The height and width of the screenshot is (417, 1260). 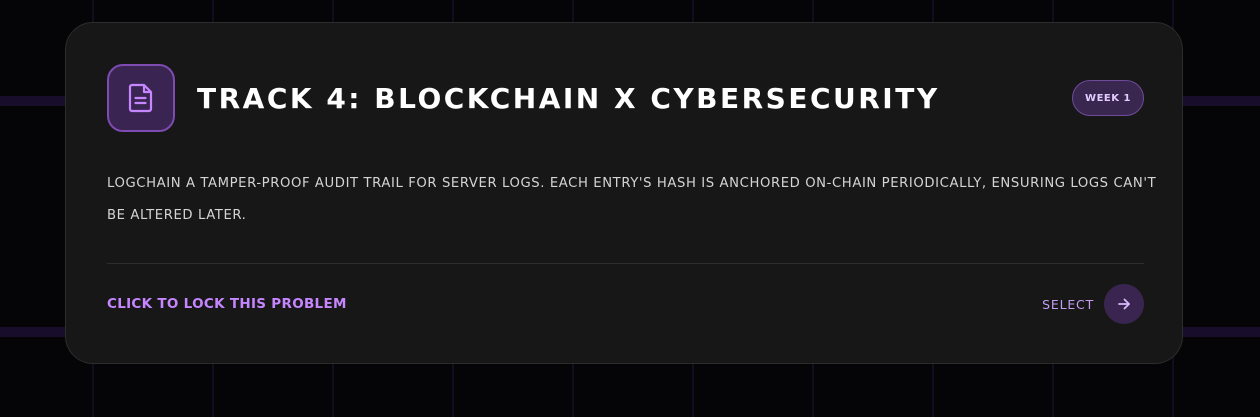 I want to click on select-button: Select, so click(x=1090, y=304).